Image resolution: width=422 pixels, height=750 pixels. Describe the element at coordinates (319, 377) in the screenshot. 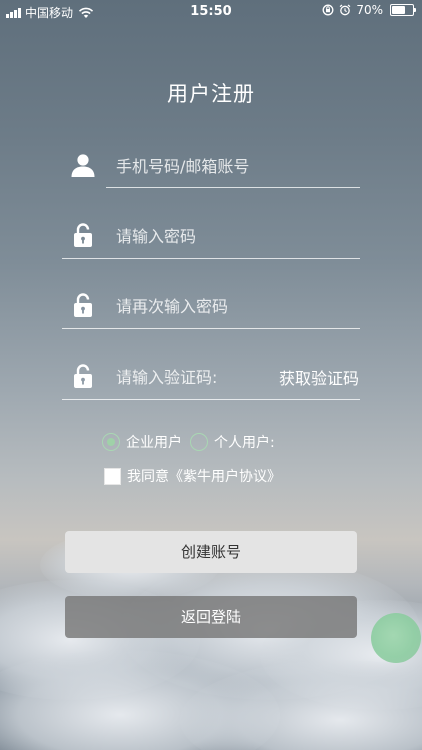

I see `get-code-button: 获取验证码` at that location.